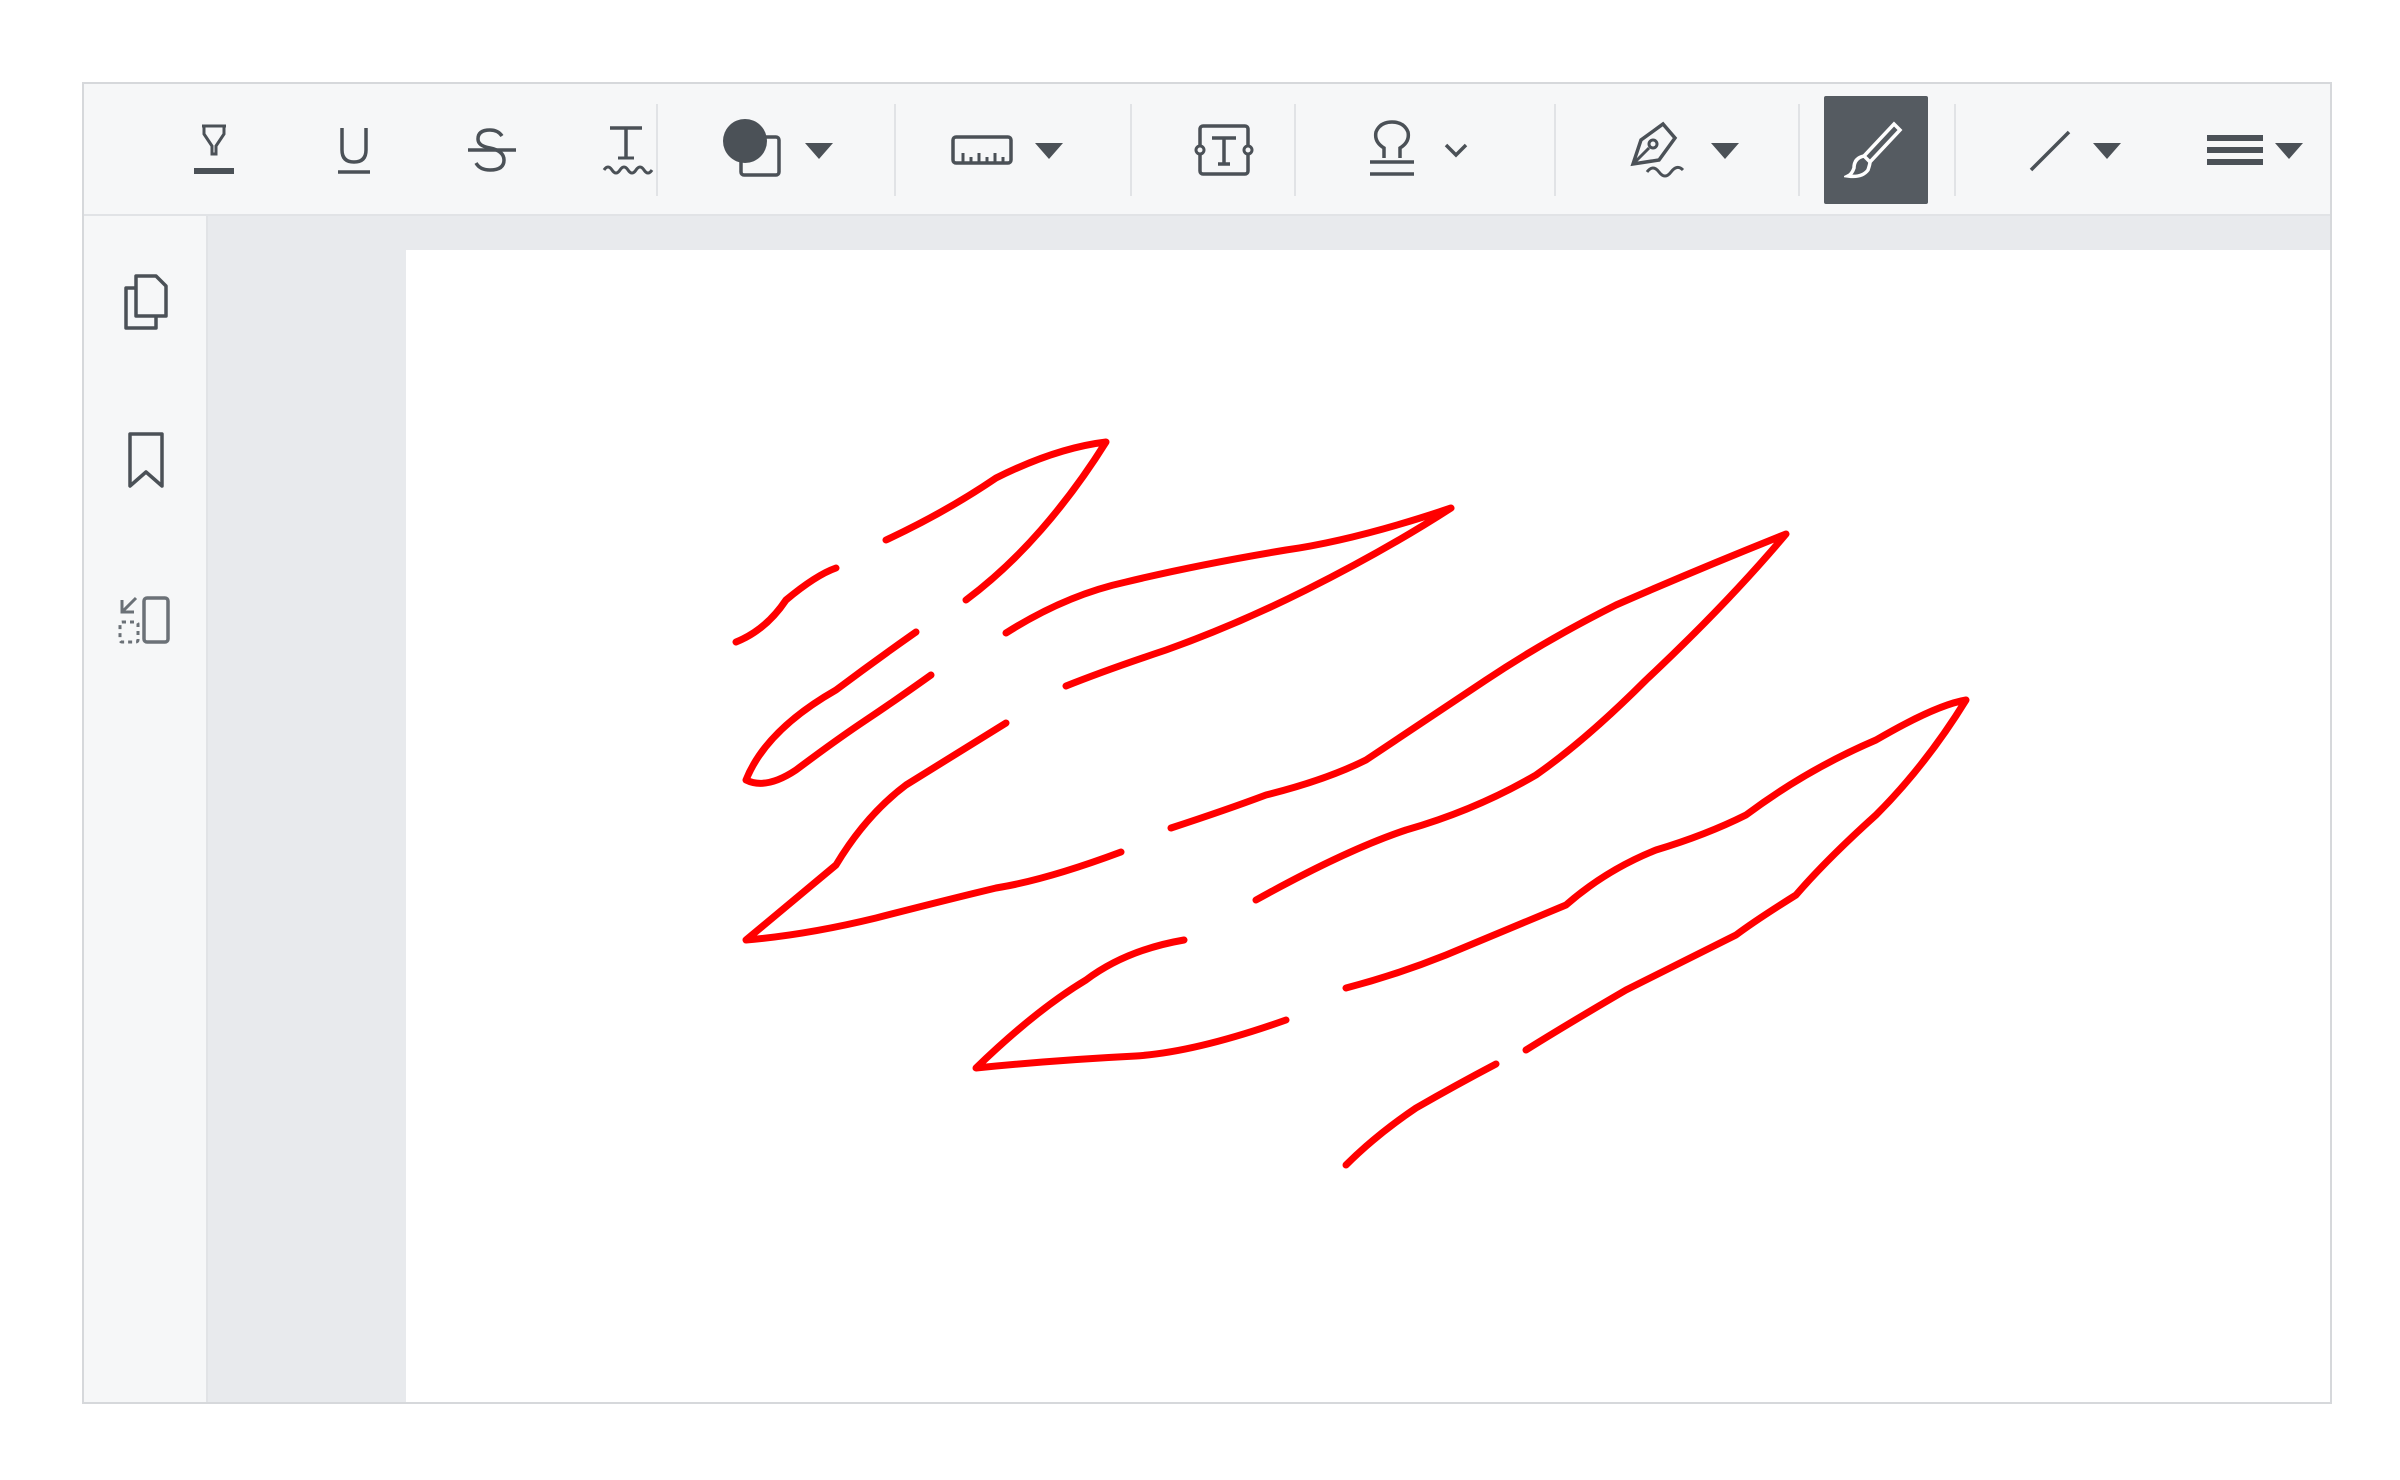 This screenshot has width=2400, height=1480. What do you see at coordinates (2050, 151) in the screenshot?
I see `line-icon` at bounding box center [2050, 151].